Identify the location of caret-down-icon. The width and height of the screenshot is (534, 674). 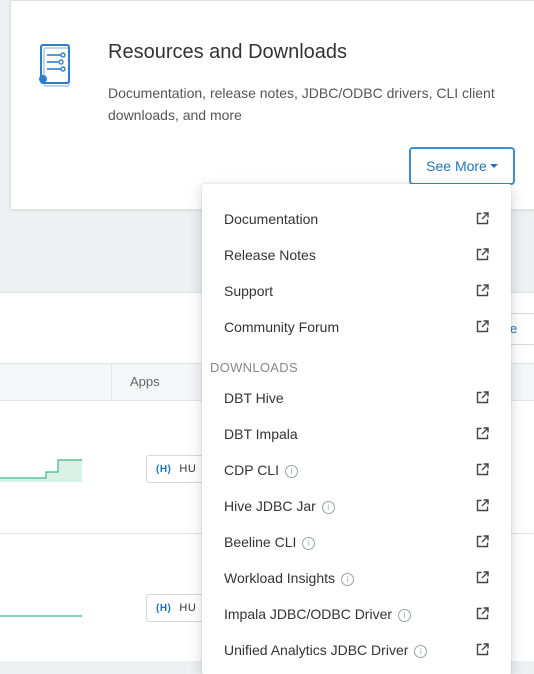
(493, 166).